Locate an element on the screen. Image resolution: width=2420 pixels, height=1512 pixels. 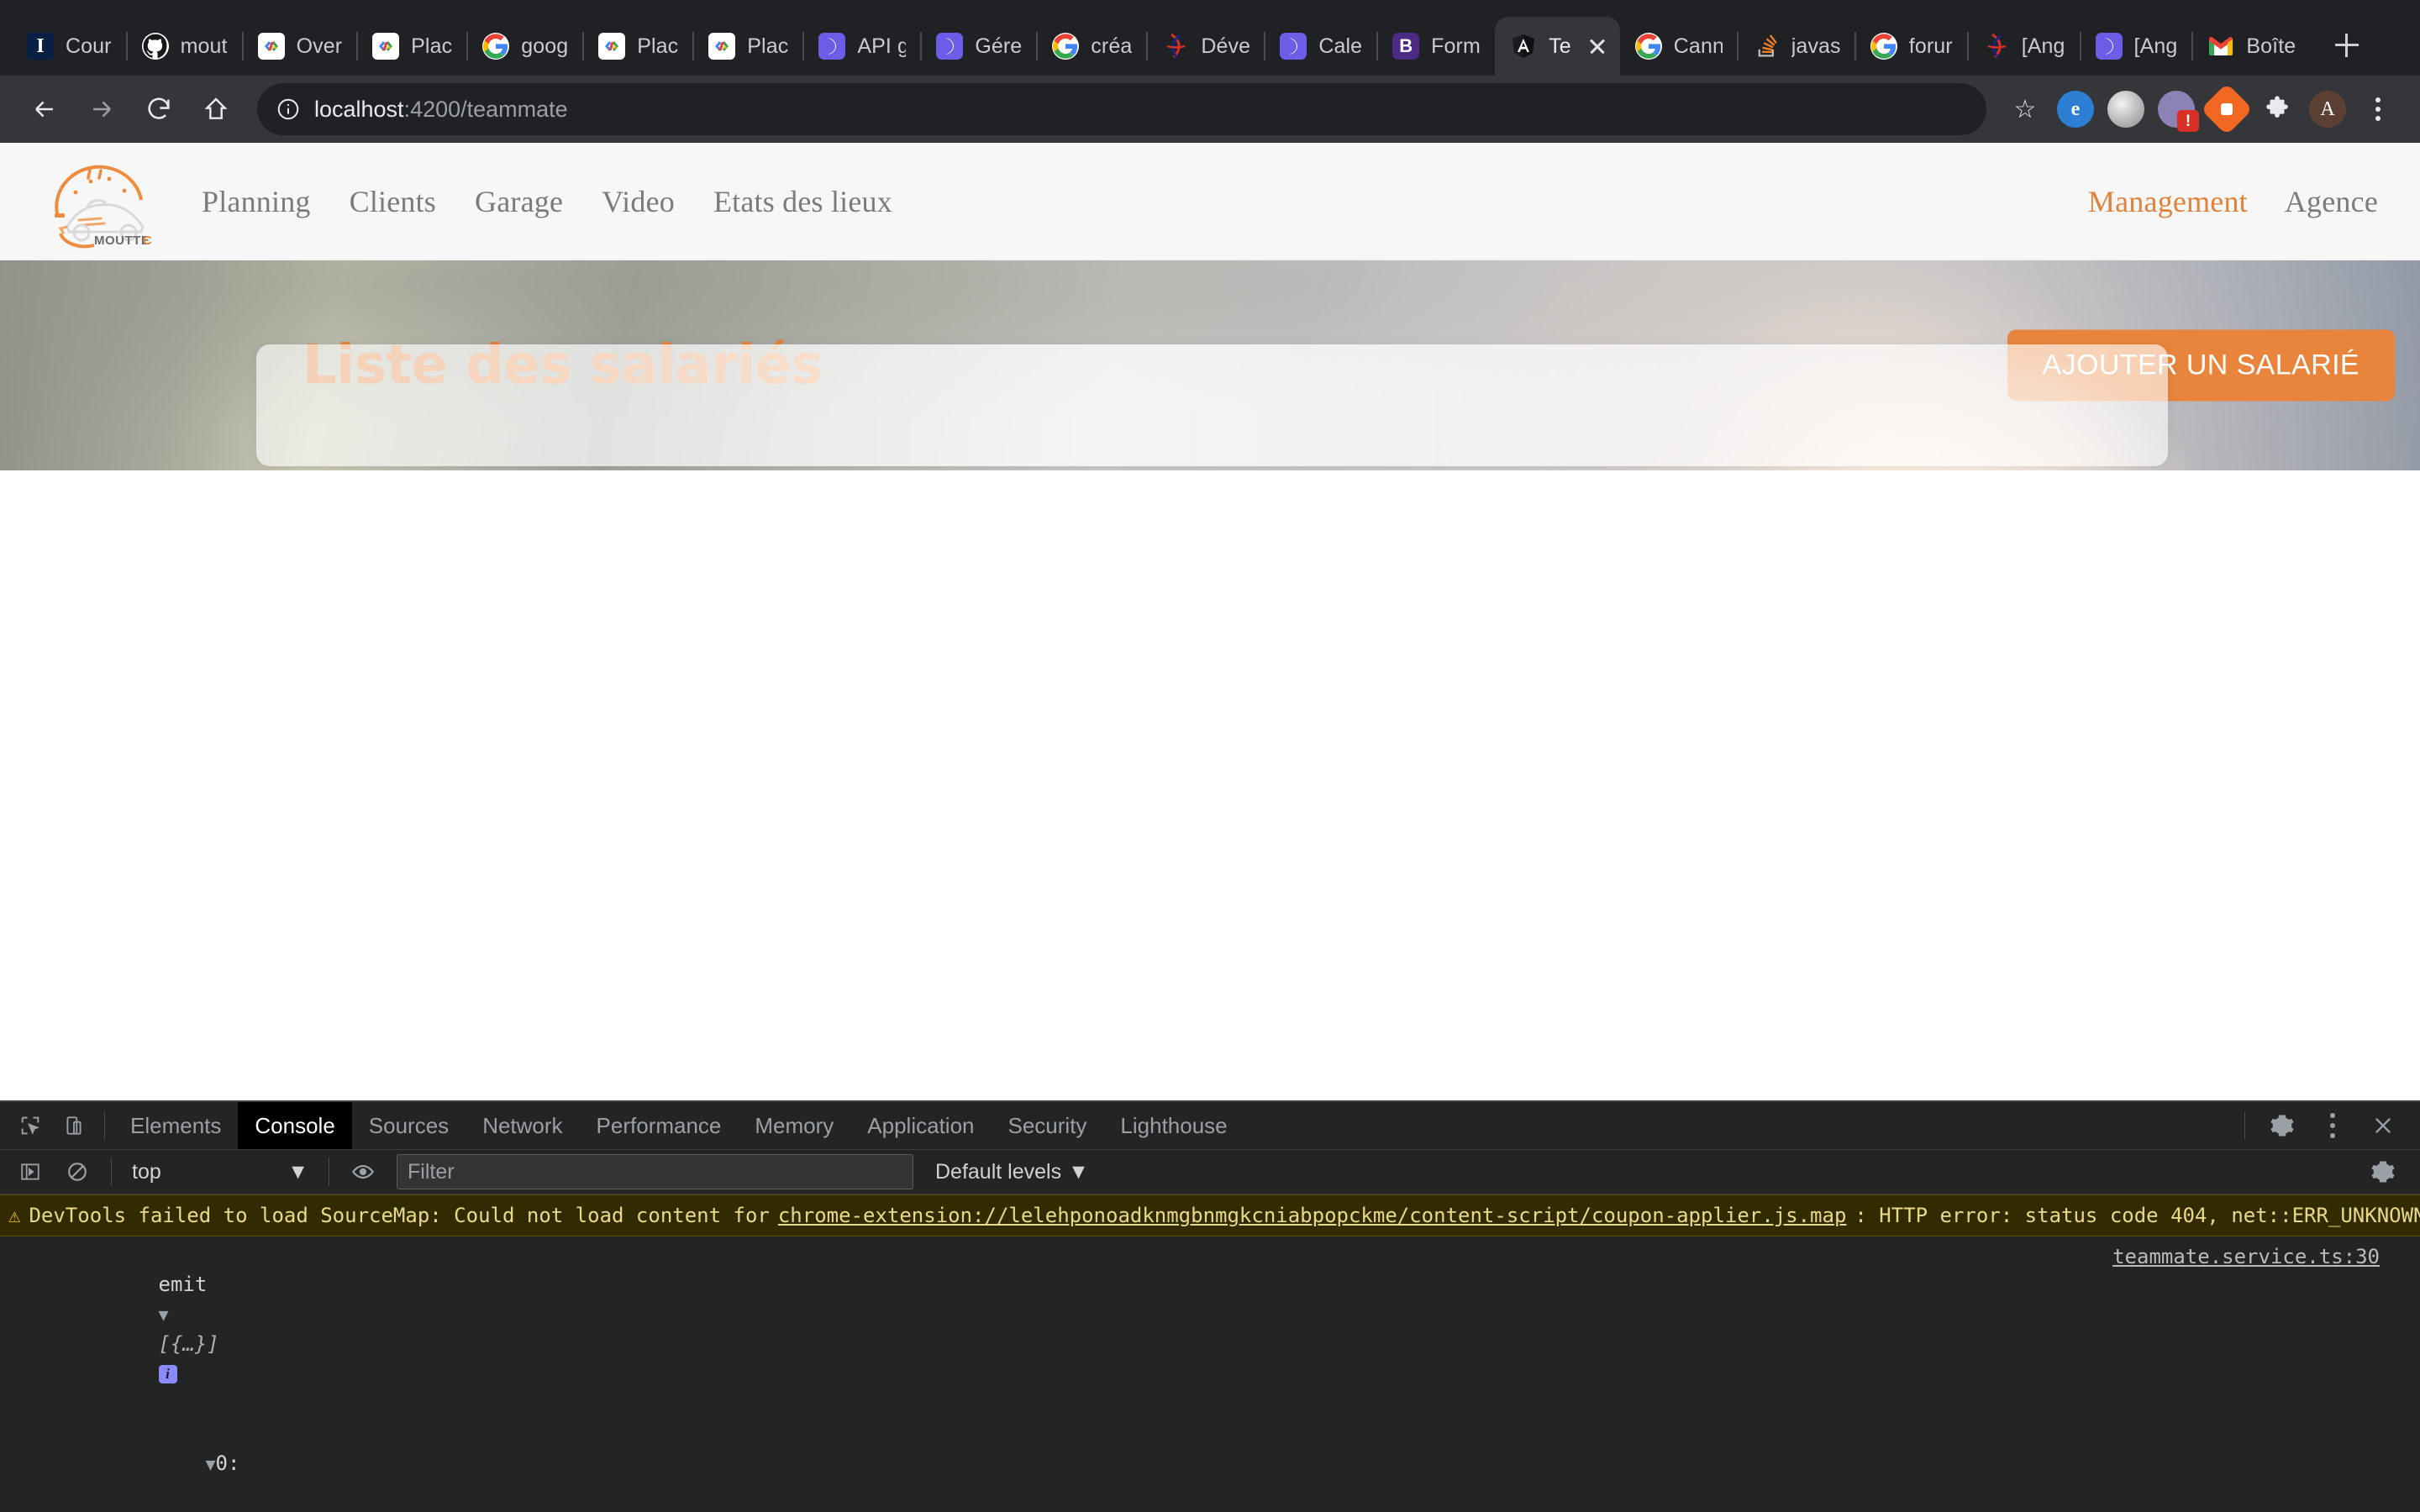
devtools-tab-console: Console is located at coordinates (295, 1125).